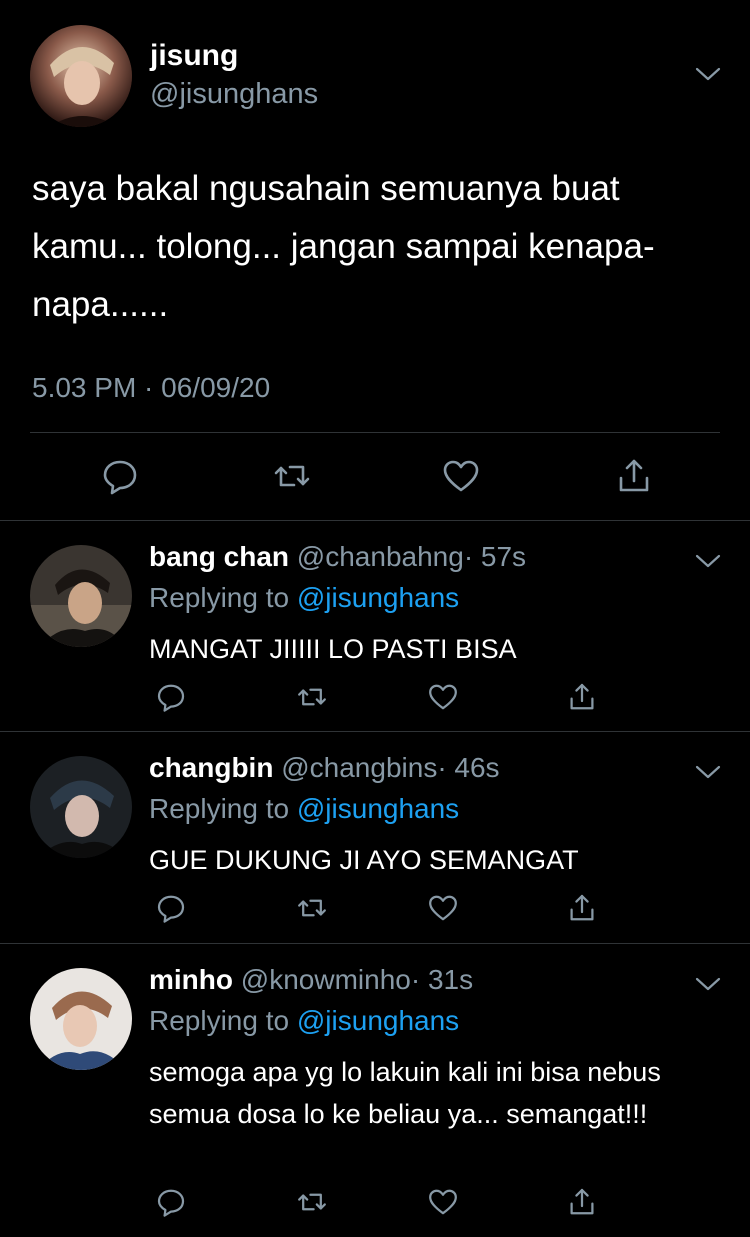 This screenshot has width=750, height=1237. Describe the element at coordinates (191, 979) in the screenshot. I see `display-name: minho` at that location.